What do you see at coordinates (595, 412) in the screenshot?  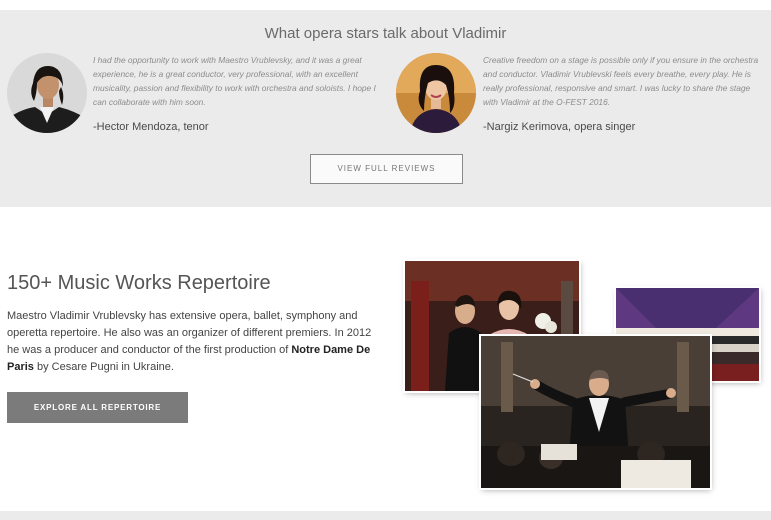 I see `photo-conductor` at bounding box center [595, 412].